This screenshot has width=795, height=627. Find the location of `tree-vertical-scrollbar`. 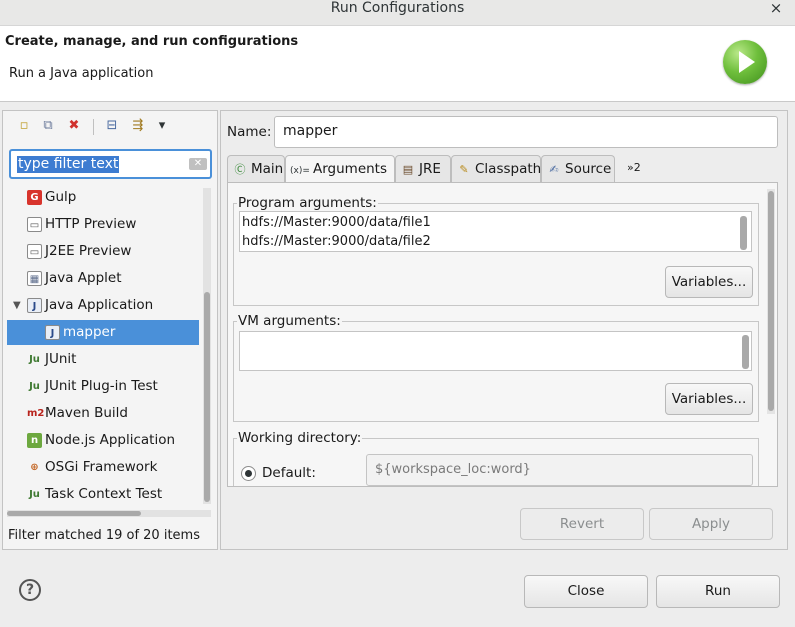

tree-vertical-scrollbar is located at coordinates (207, 346).